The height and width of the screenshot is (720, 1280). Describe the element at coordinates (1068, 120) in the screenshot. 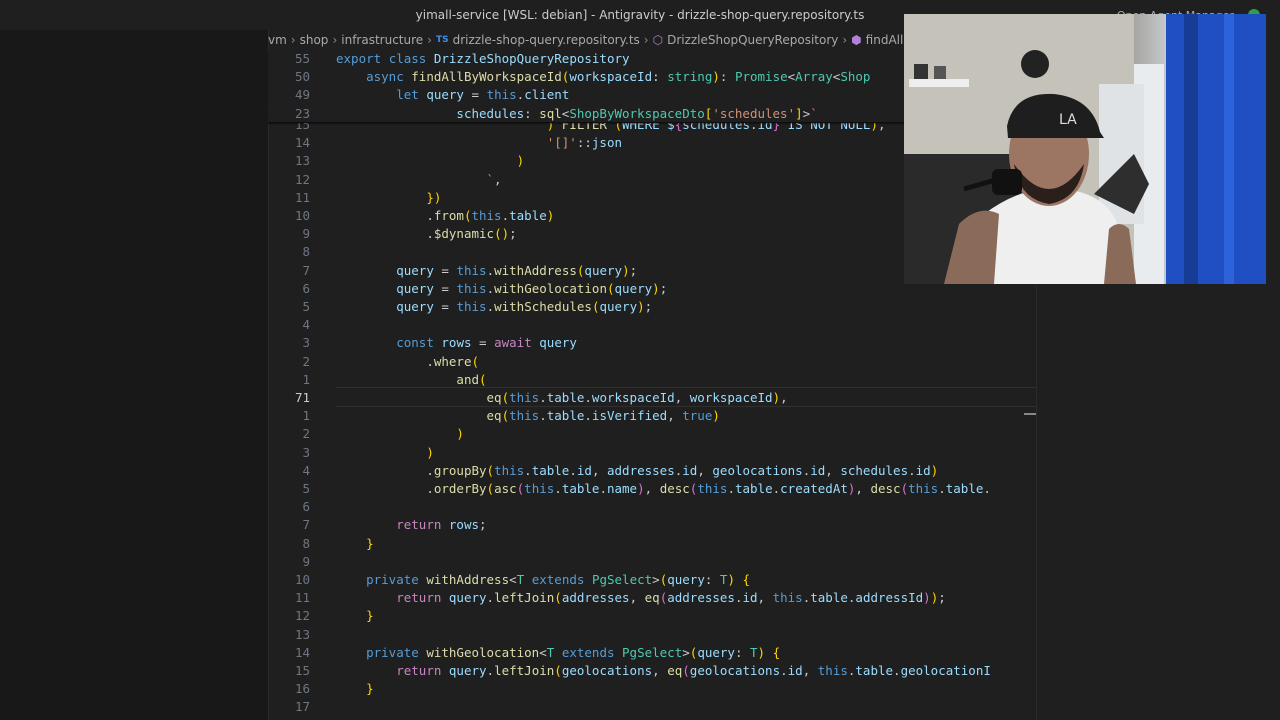

I see `svg-text: LA` at that location.